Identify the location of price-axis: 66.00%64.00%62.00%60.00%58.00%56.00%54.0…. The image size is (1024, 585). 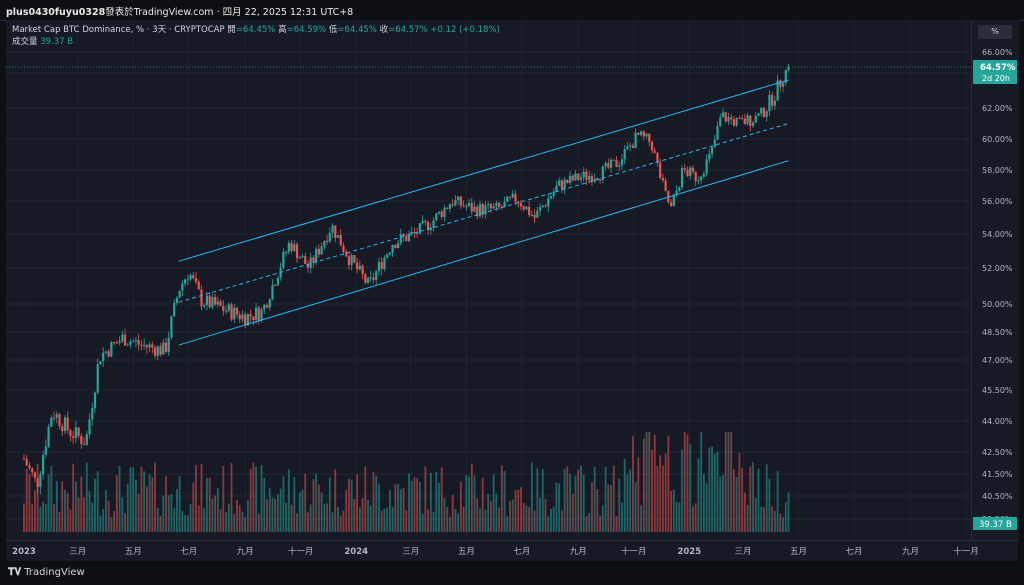
(995, 280).